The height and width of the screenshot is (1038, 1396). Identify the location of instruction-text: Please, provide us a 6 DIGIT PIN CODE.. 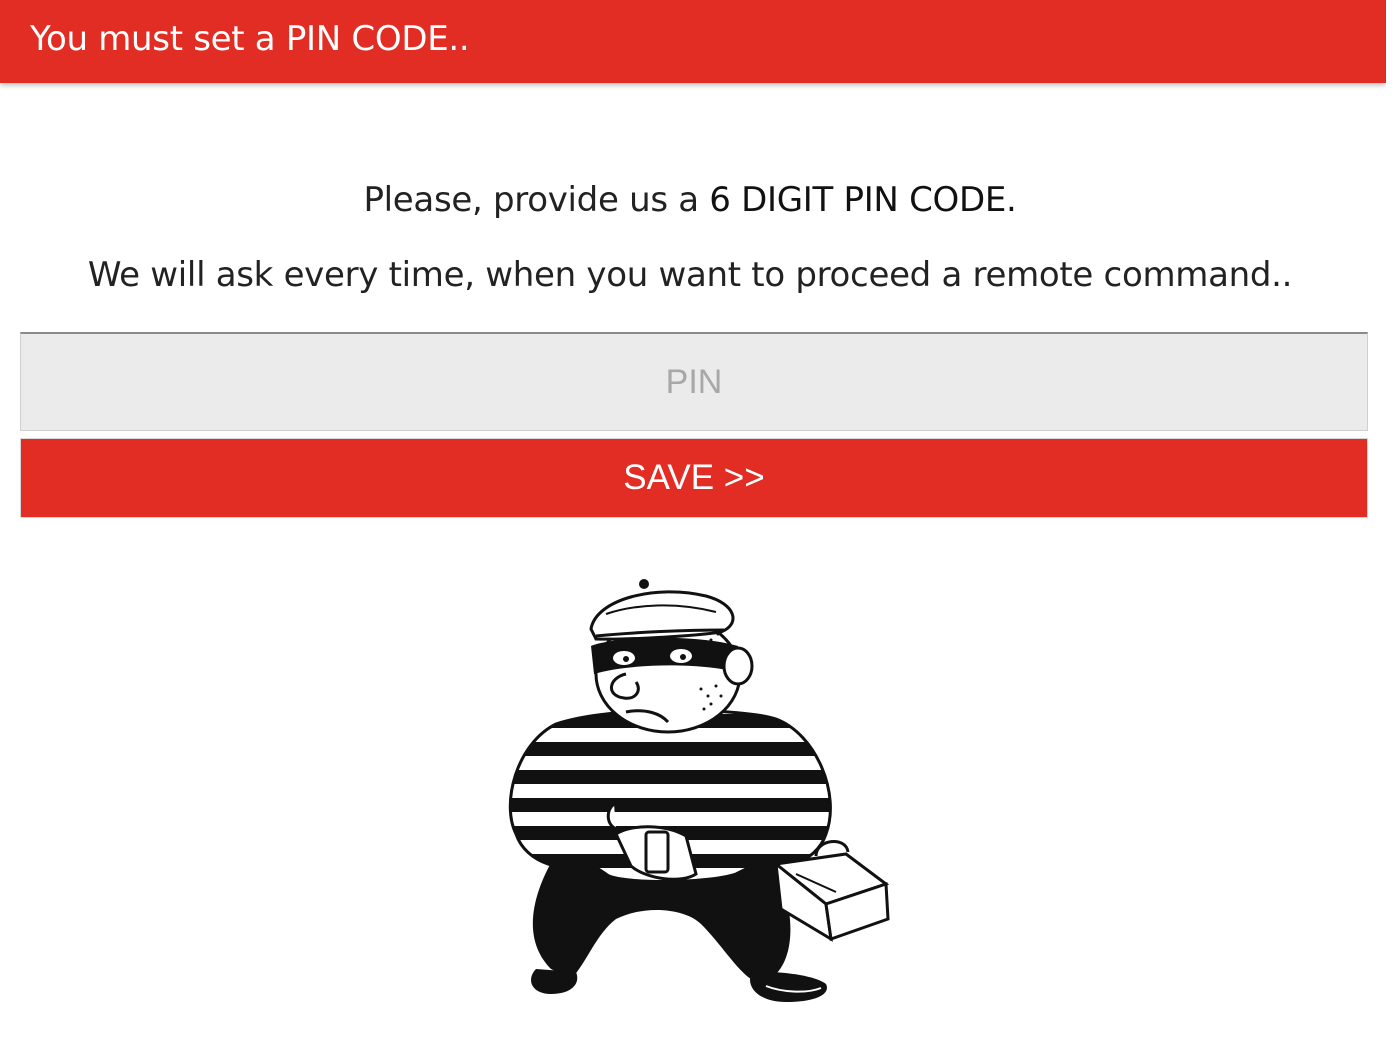
(690, 200).